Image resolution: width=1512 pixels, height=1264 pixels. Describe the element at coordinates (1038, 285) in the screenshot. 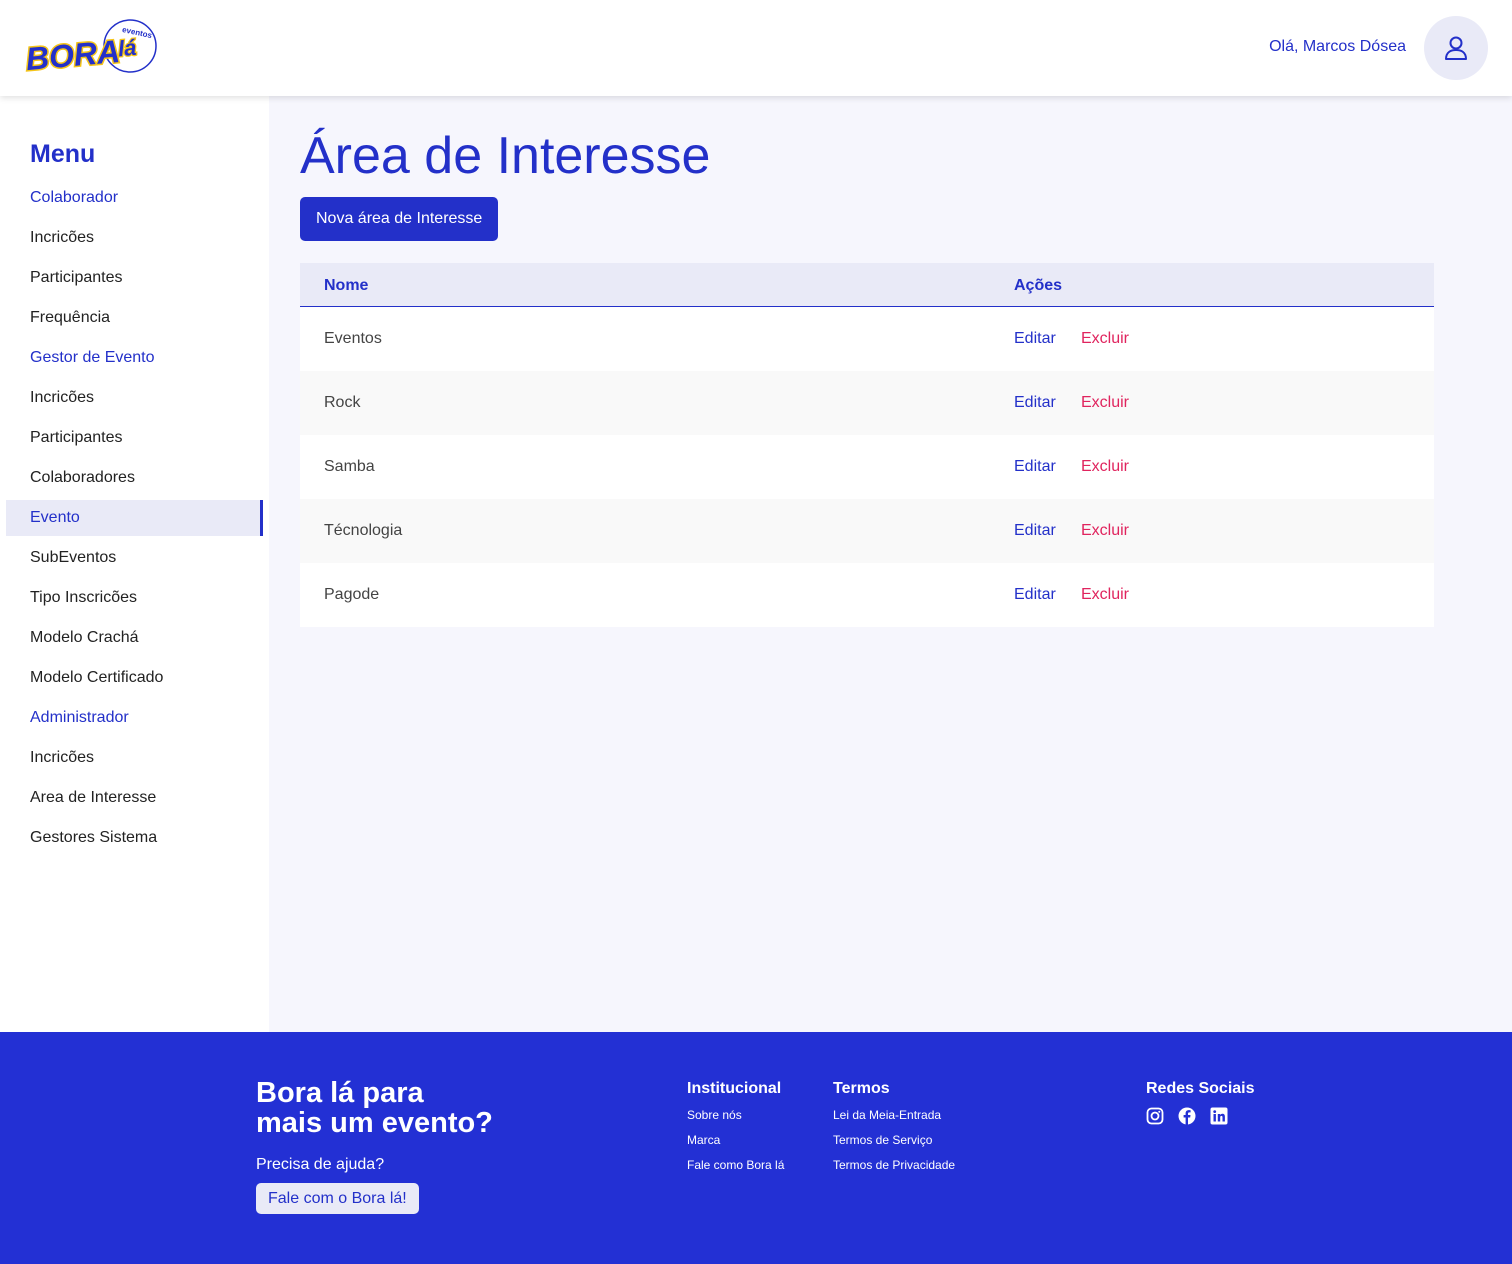

I see `column-header-actions: Ações` at that location.